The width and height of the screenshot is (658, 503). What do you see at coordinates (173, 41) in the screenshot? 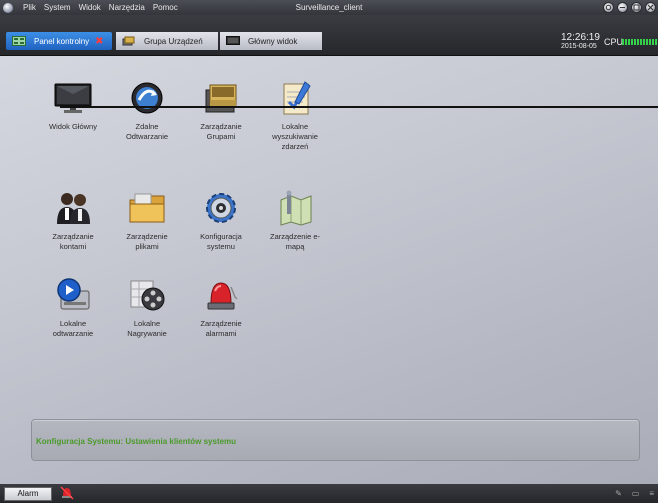
I see `tab-label: Grupa Urządzeń` at bounding box center [173, 41].